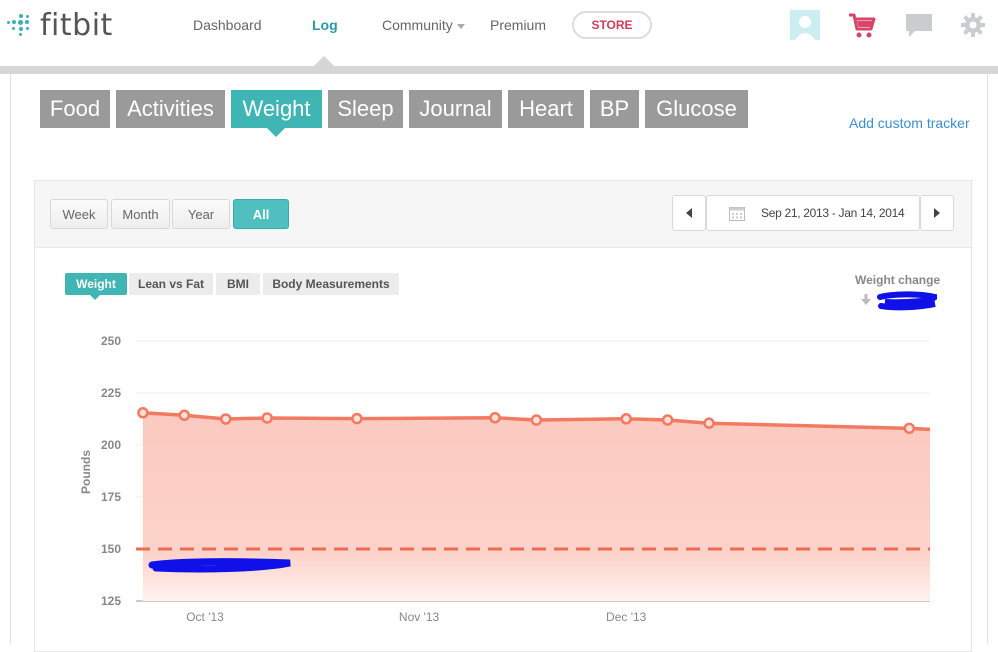 The width and height of the screenshot is (998, 652). What do you see at coordinates (111, 497) in the screenshot?
I see `y-tick-label: 175` at bounding box center [111, 497].